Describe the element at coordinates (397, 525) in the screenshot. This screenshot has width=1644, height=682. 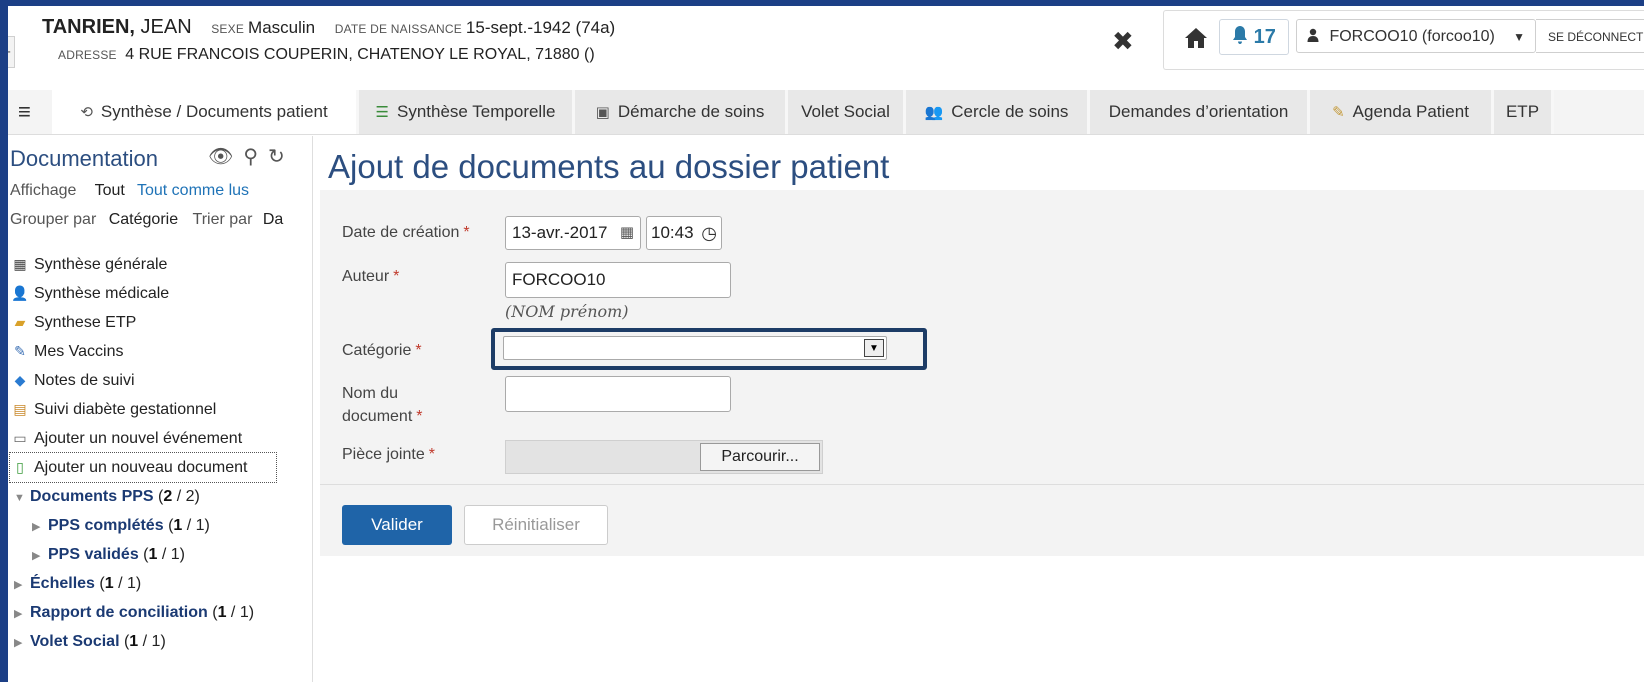
I see `submit-button: Valider` at that location.